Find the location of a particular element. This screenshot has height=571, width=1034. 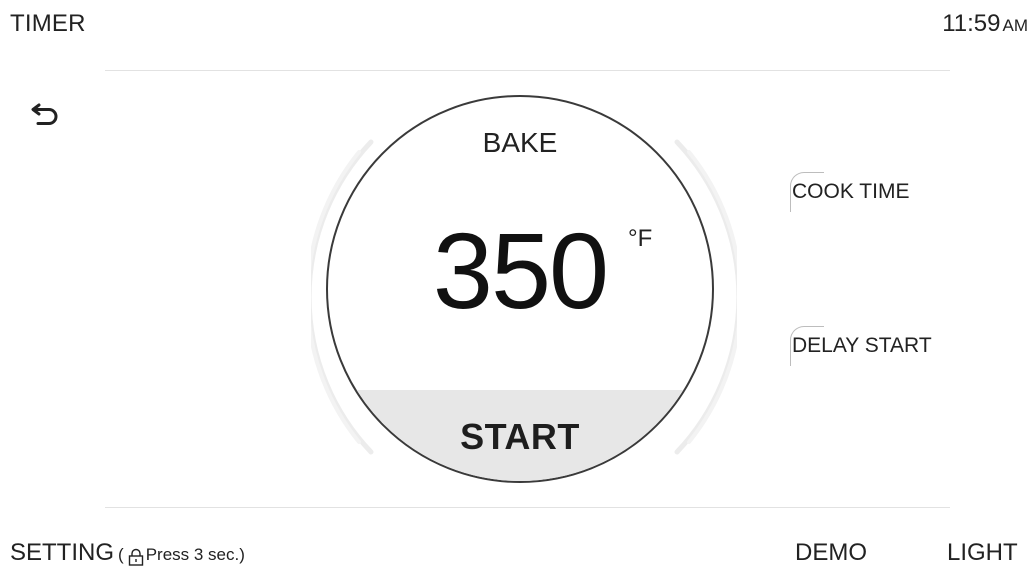

top-divider is located at coordinates (527, 70).